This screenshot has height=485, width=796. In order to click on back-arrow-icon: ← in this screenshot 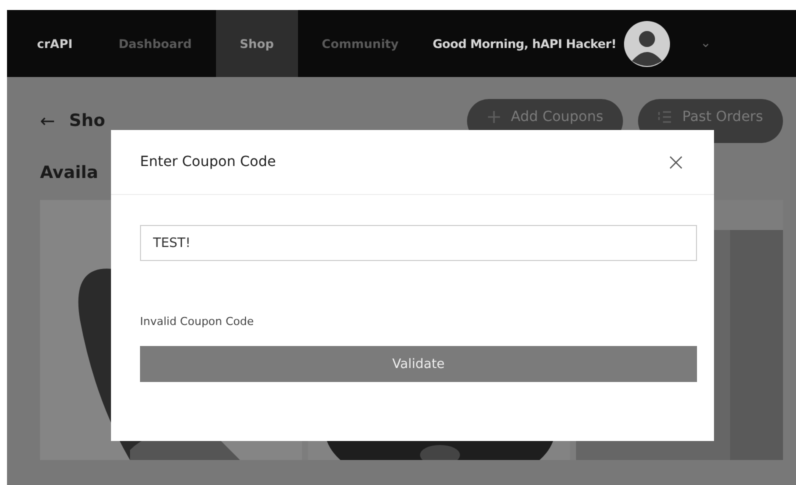, I will do `click(48, 121)`.